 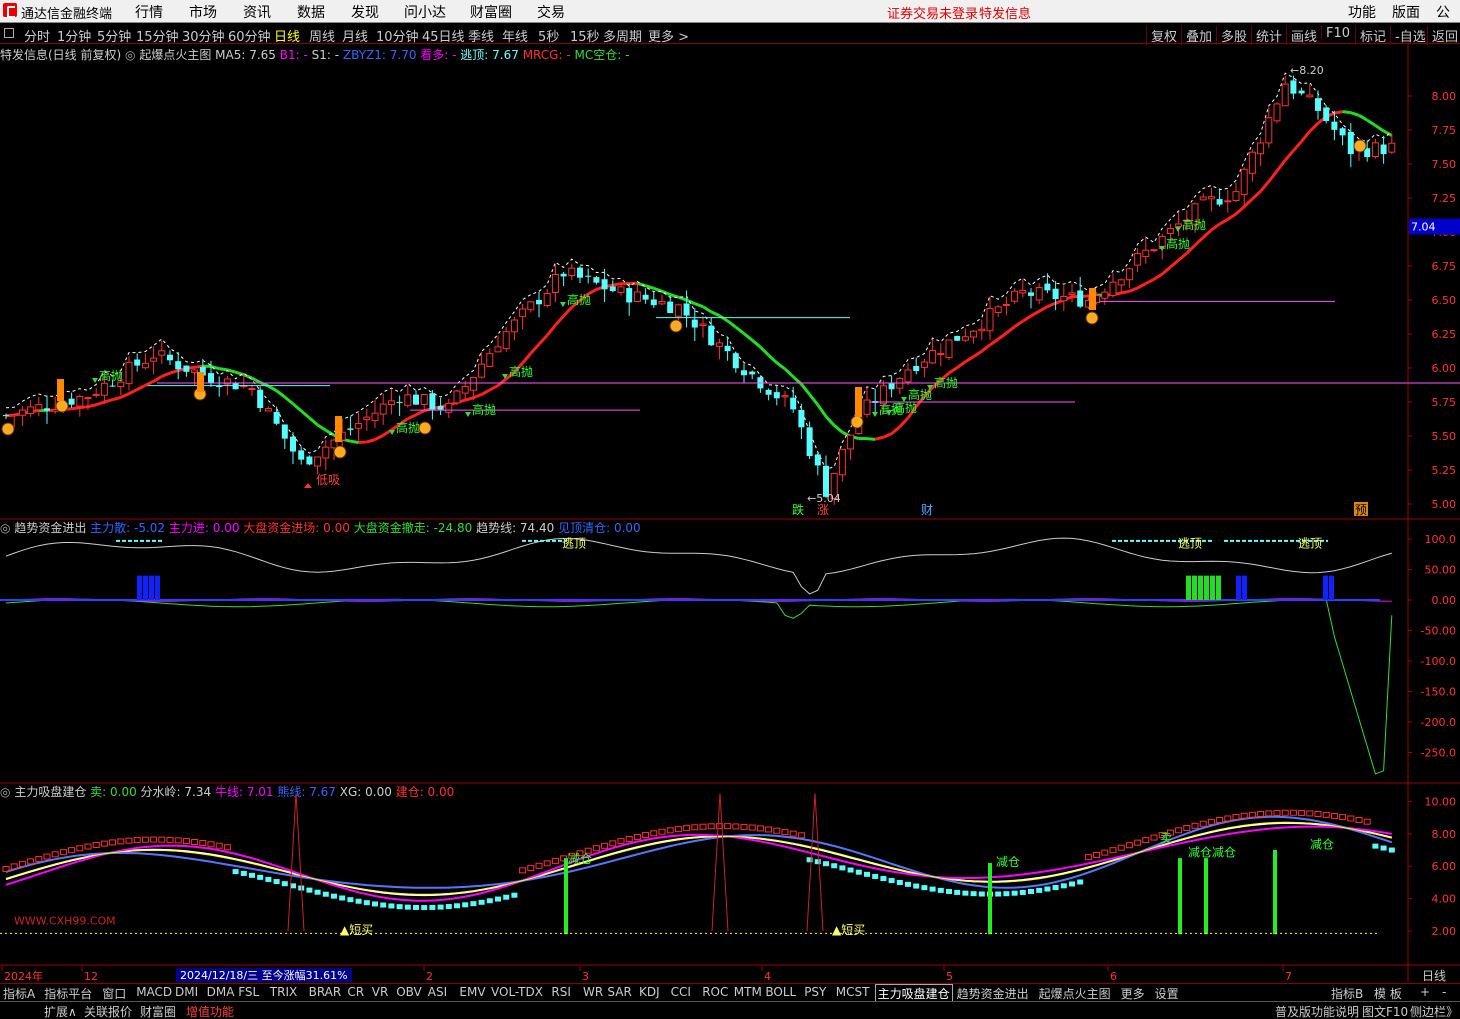 What do you see at coordinates (585, 35) in the screenshot?
I see `period-15sec: 15秒` at bounding box center [585, 35].